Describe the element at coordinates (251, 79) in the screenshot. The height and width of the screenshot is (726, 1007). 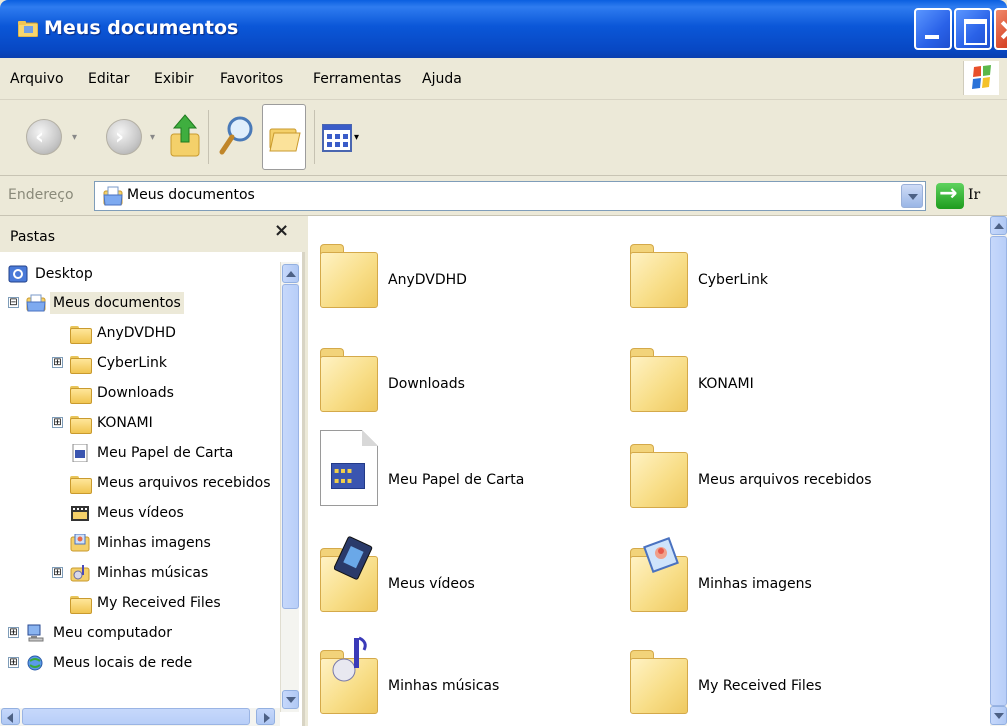
I see `menu-favoritos: Favoritos` at that location.